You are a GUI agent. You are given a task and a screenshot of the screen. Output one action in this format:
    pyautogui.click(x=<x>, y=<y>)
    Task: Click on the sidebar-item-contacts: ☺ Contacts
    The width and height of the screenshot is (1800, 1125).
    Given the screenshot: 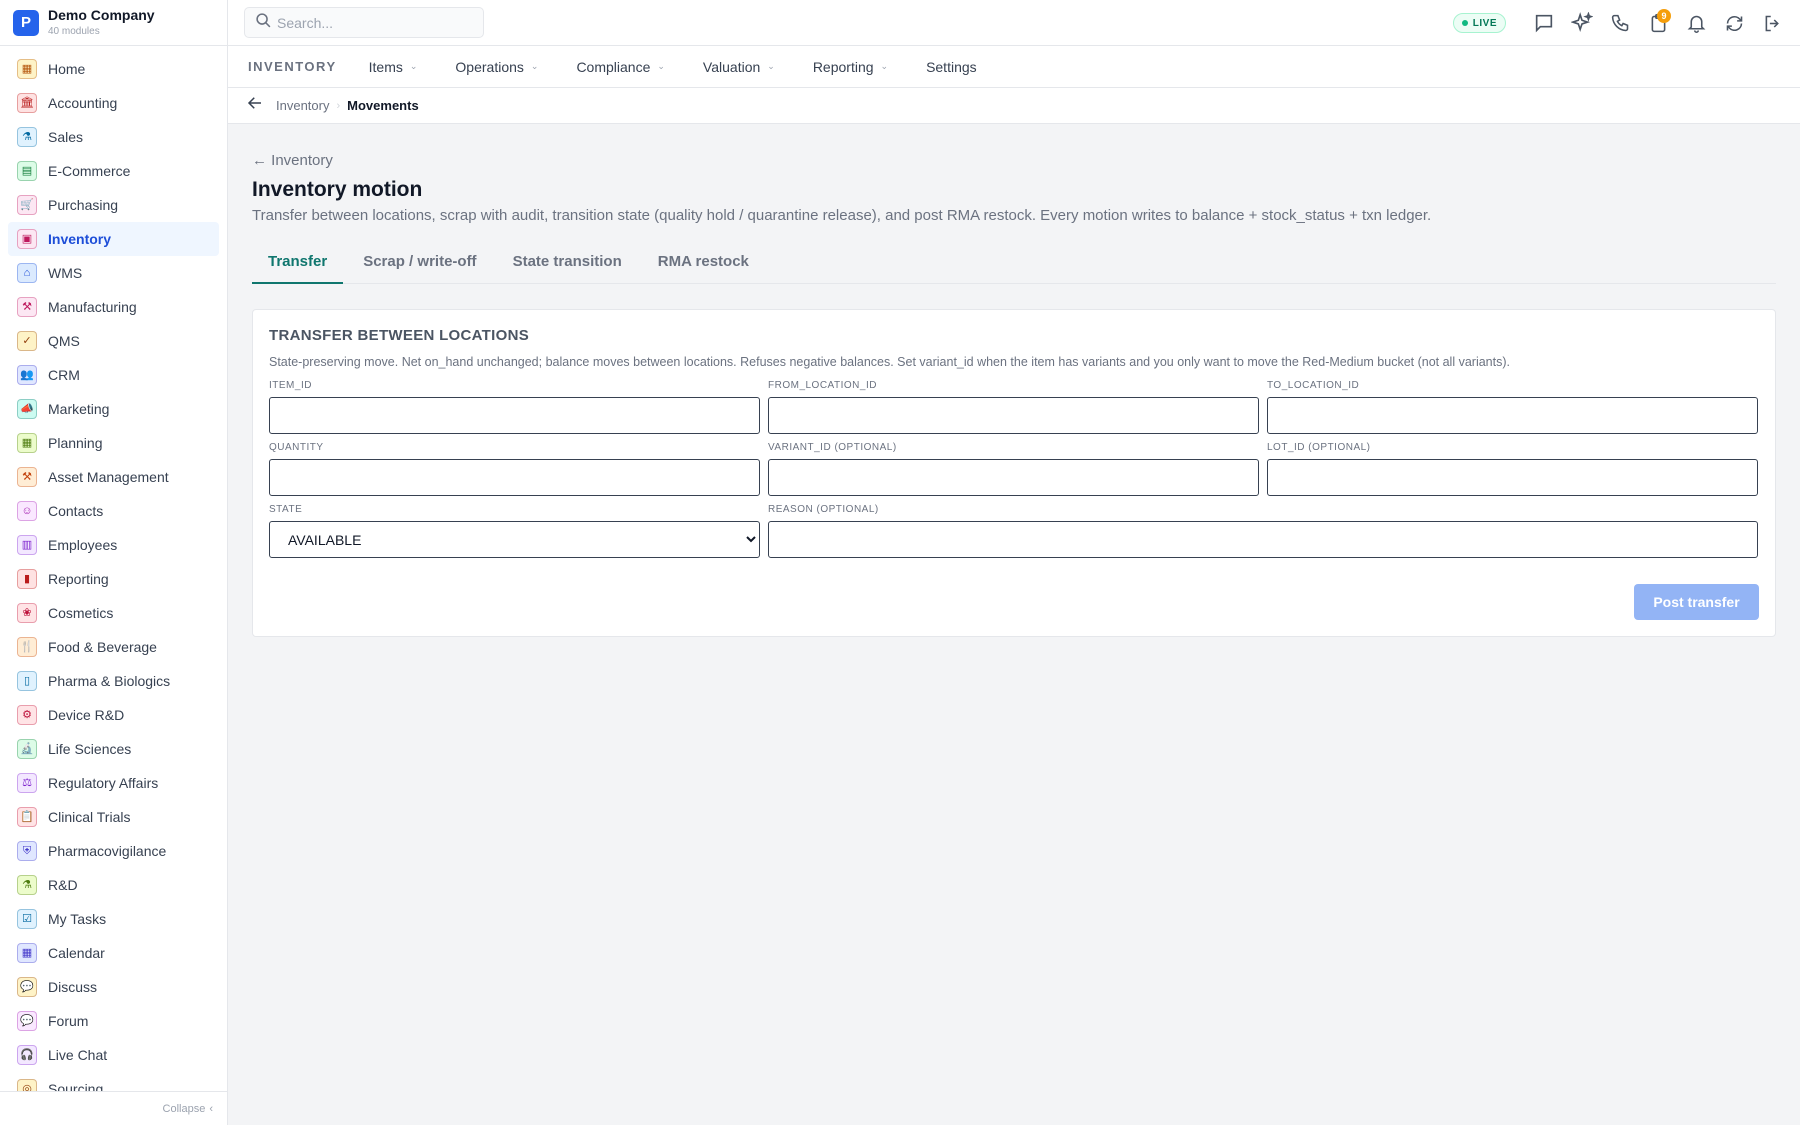 What is the action you would take?
    pyautogui.click(x=113, y=511)
    